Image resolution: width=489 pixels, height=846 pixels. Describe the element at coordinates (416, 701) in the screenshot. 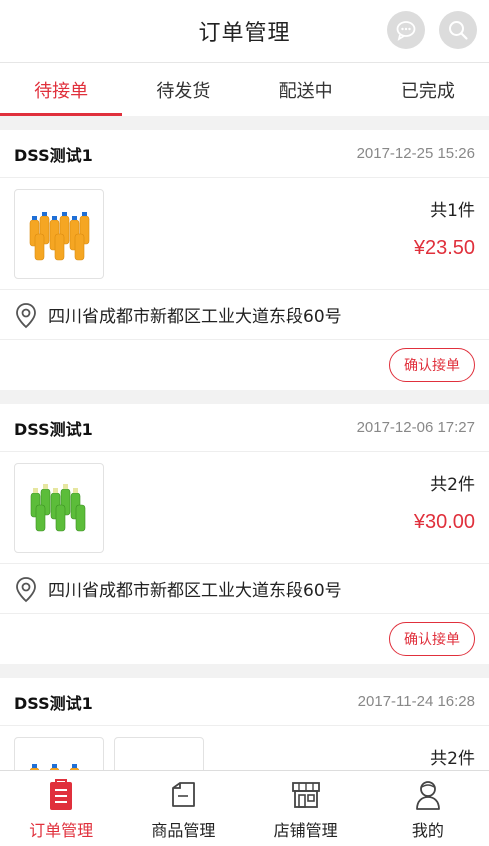

I see `order-time: 2017-11-24 16:28` at that location.